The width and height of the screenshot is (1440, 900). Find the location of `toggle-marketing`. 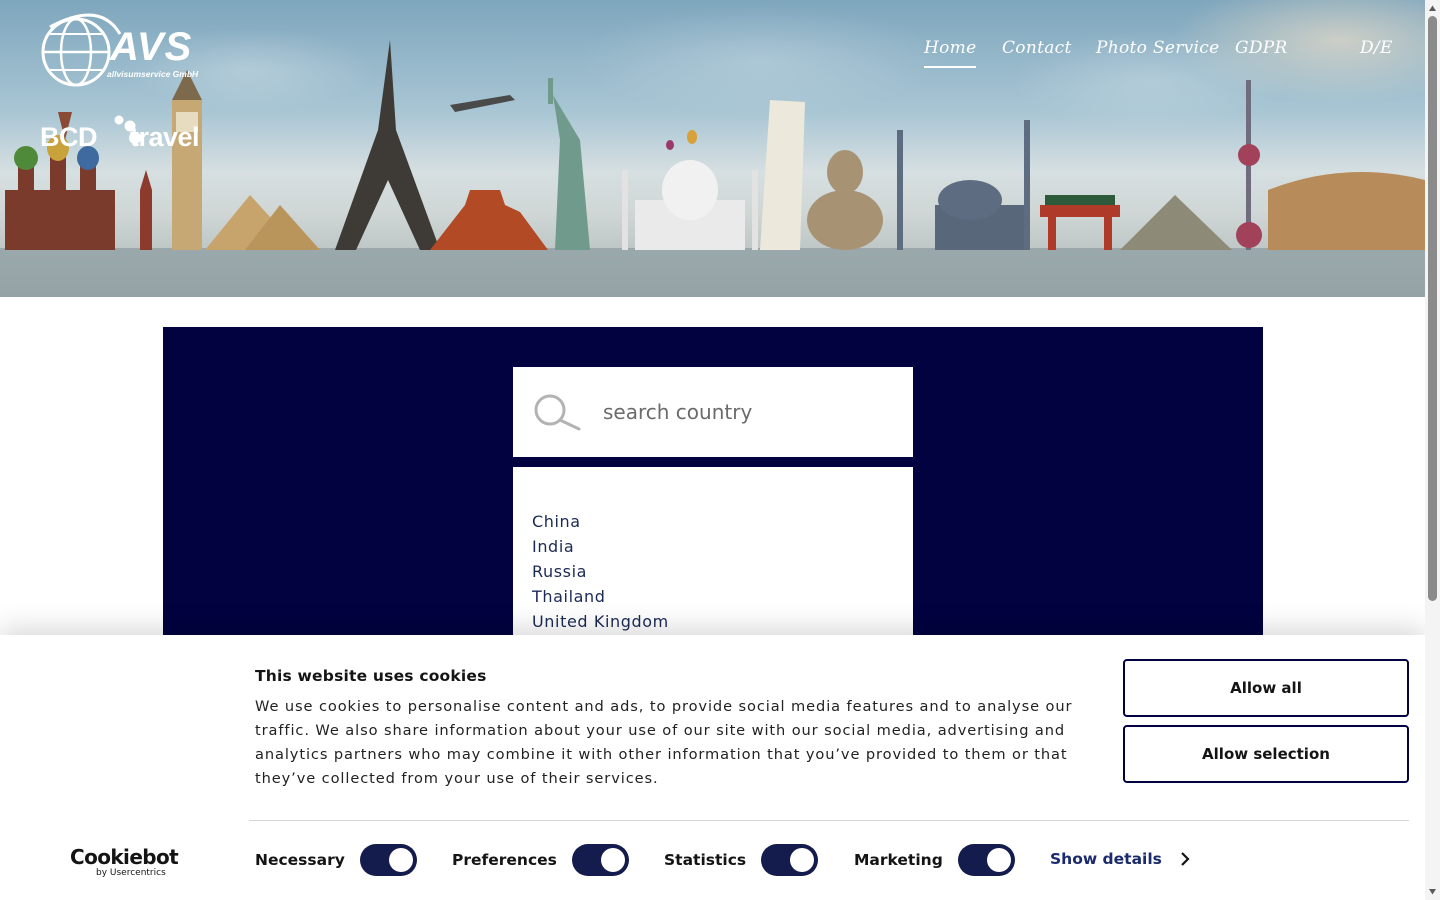

toggle-marketing is located at coordinates (986, 860).